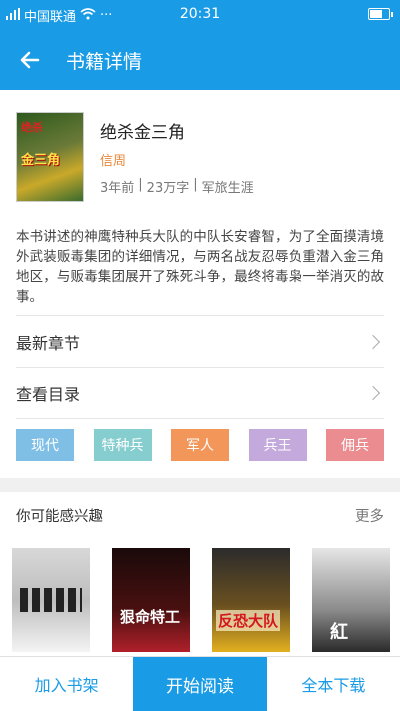 This screenshot has height=711, width=400. What do you see at coordinates (355, 445) in the screenshot?
I see `tag-item: 佣兵` at bounding box center [355, 445].